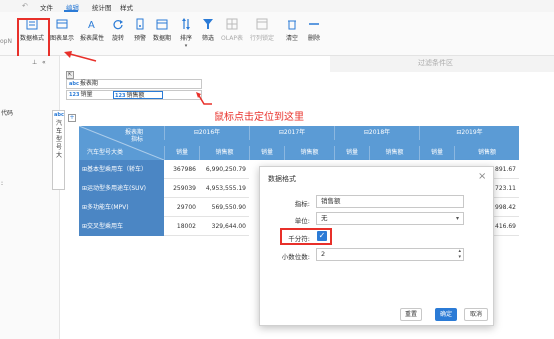 This screenshot has width=554, height=339. Describe the element at coordinates (62, 38) in the screenshot. I see `chart-display-label: 图表显示` at that location.